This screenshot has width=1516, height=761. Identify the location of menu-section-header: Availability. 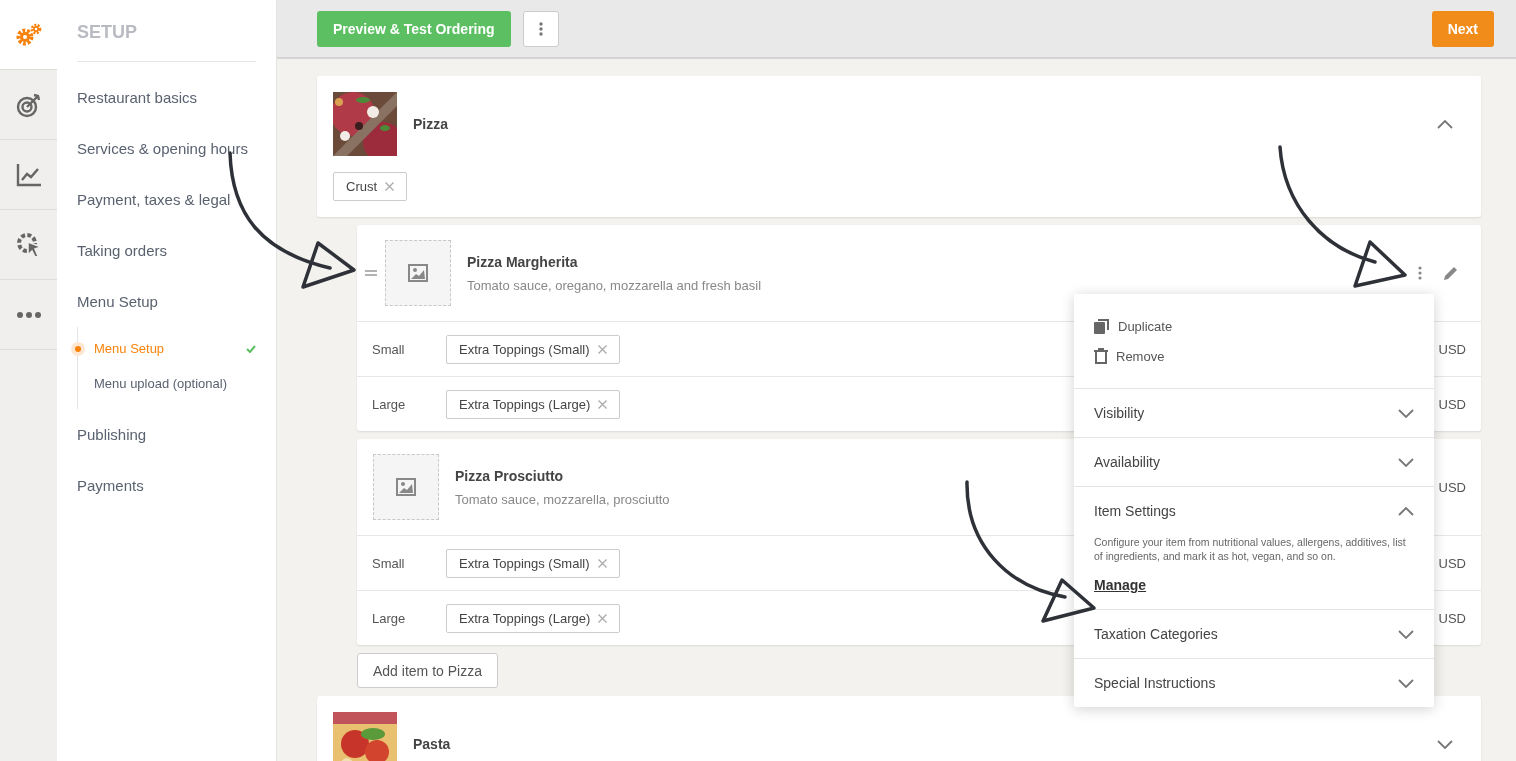
(1254, 462).